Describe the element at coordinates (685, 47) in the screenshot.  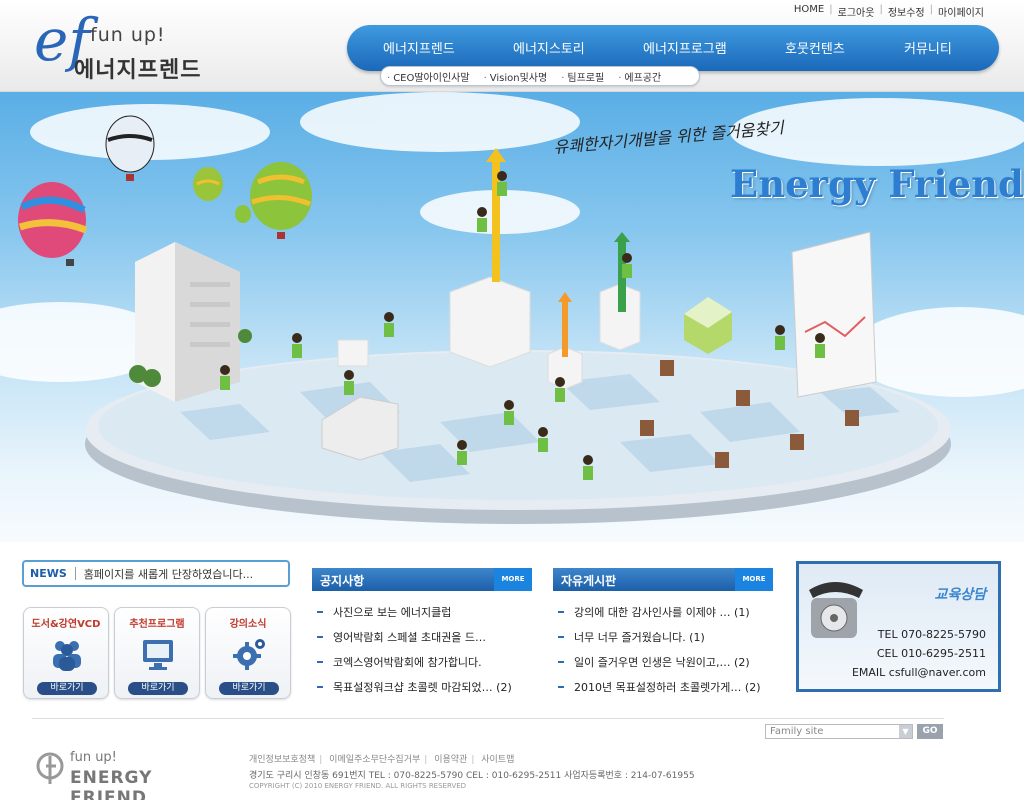
I see `nav-energyprogram: 에너지프로그램` at that location.